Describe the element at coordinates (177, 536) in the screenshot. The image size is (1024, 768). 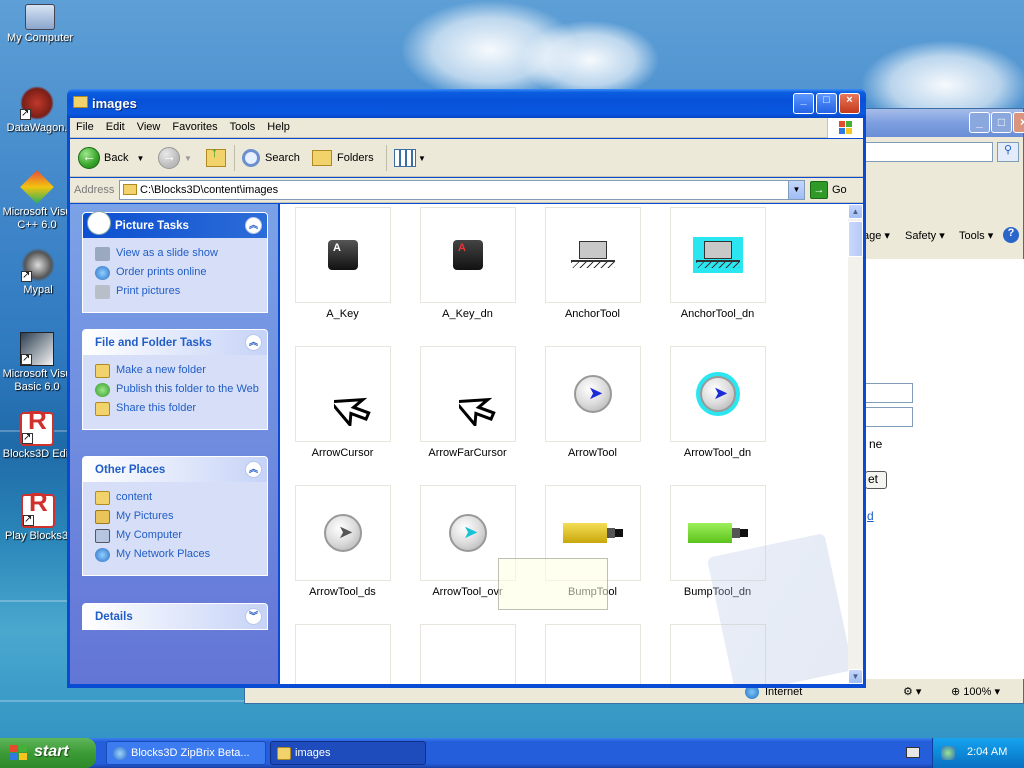
I see `place-link-my-computer: My Computer` at that location.